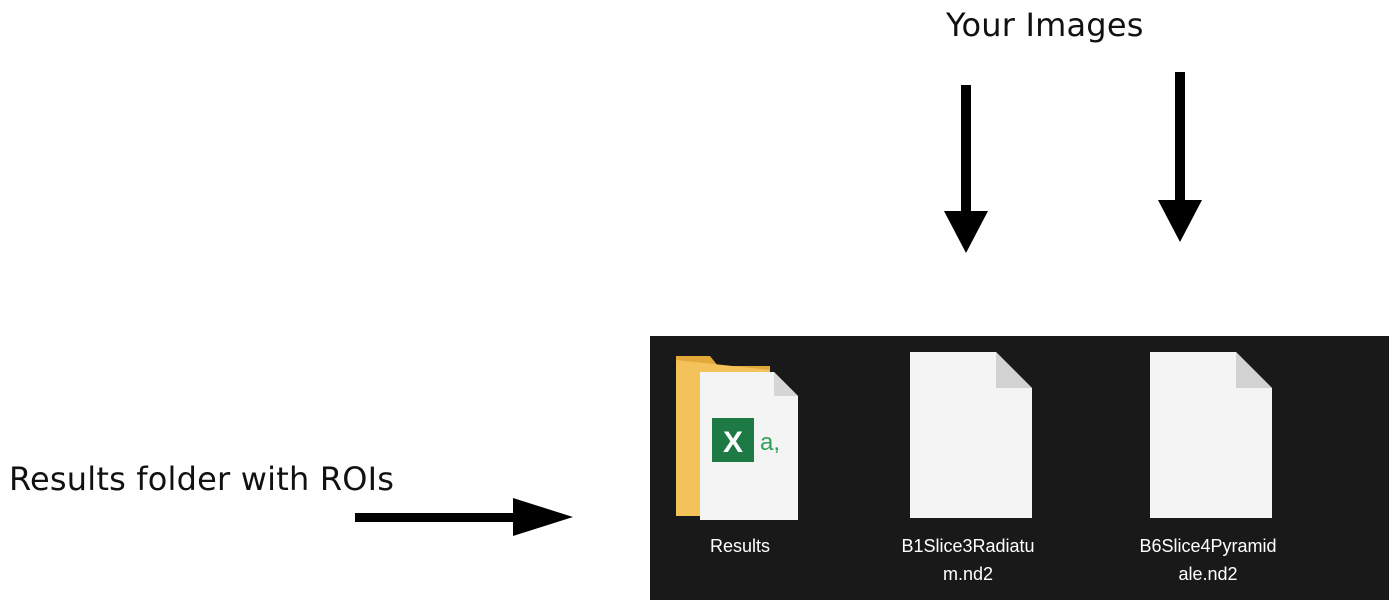 This screenshot has height=600, width=1389. Describe the element at coordinates (464, 517) in the screenshot. I see `right-arrow-icon` at that location.